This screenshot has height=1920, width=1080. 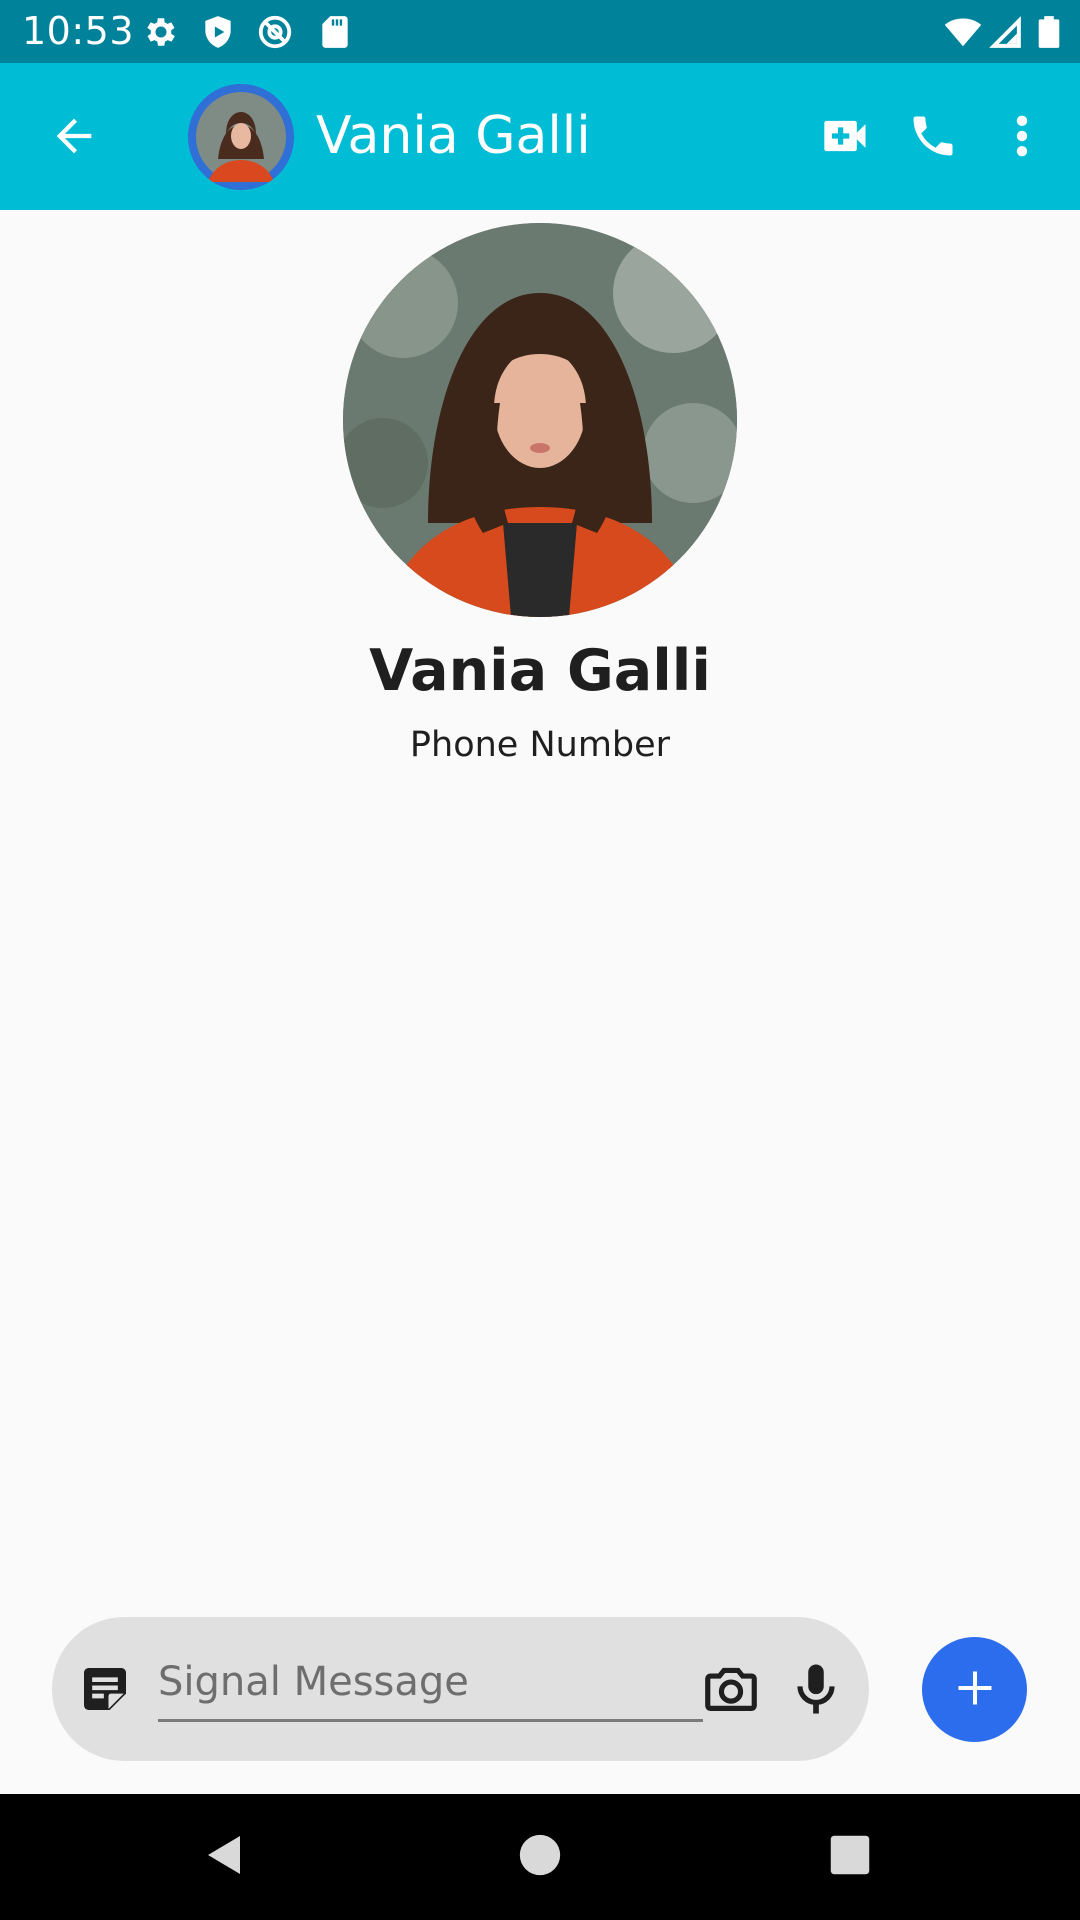 I want to click on video-call-icon, so click(x=846, y=136).